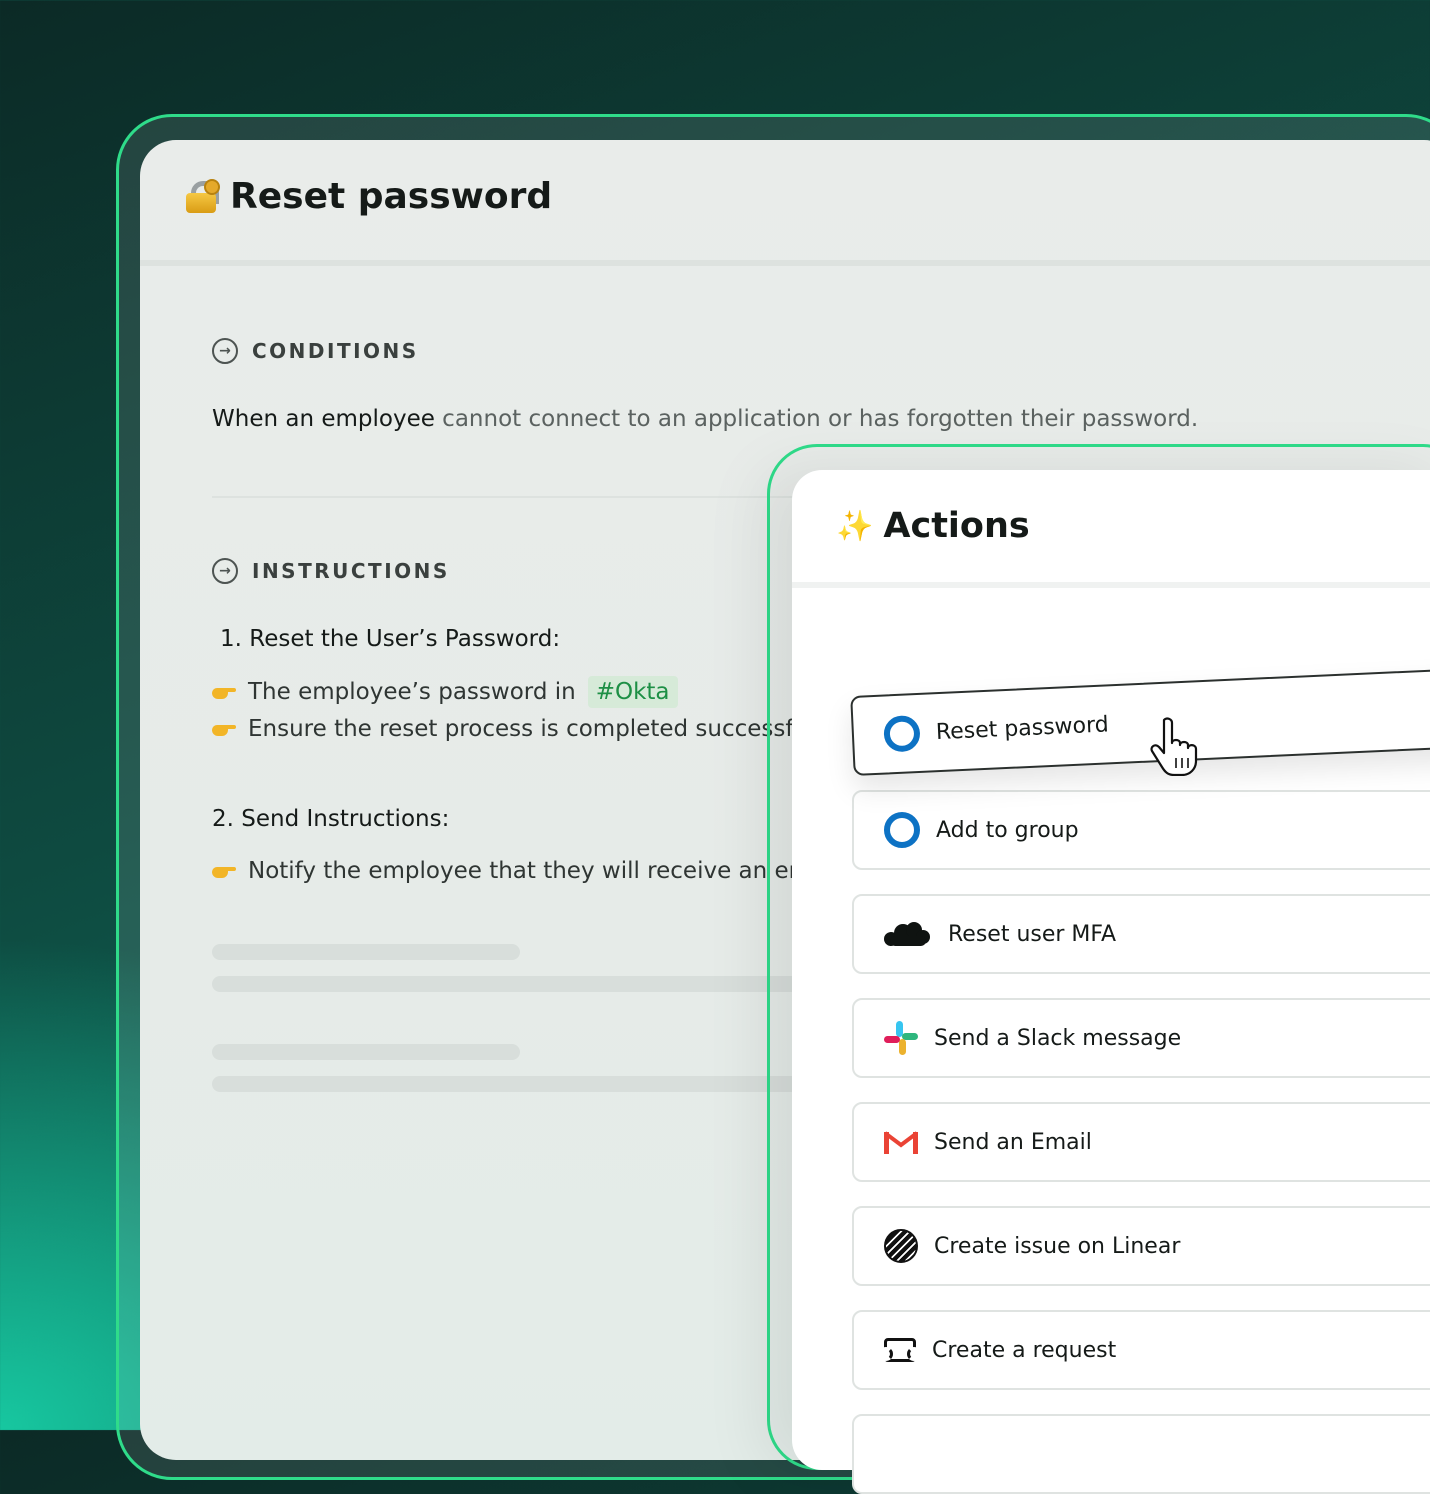 Image resolution: width=1430 pixels, height=1494 pixels. Describe the element at coordinates (900, 1350) in the screenshot. I see `ticket-icon` at that location.